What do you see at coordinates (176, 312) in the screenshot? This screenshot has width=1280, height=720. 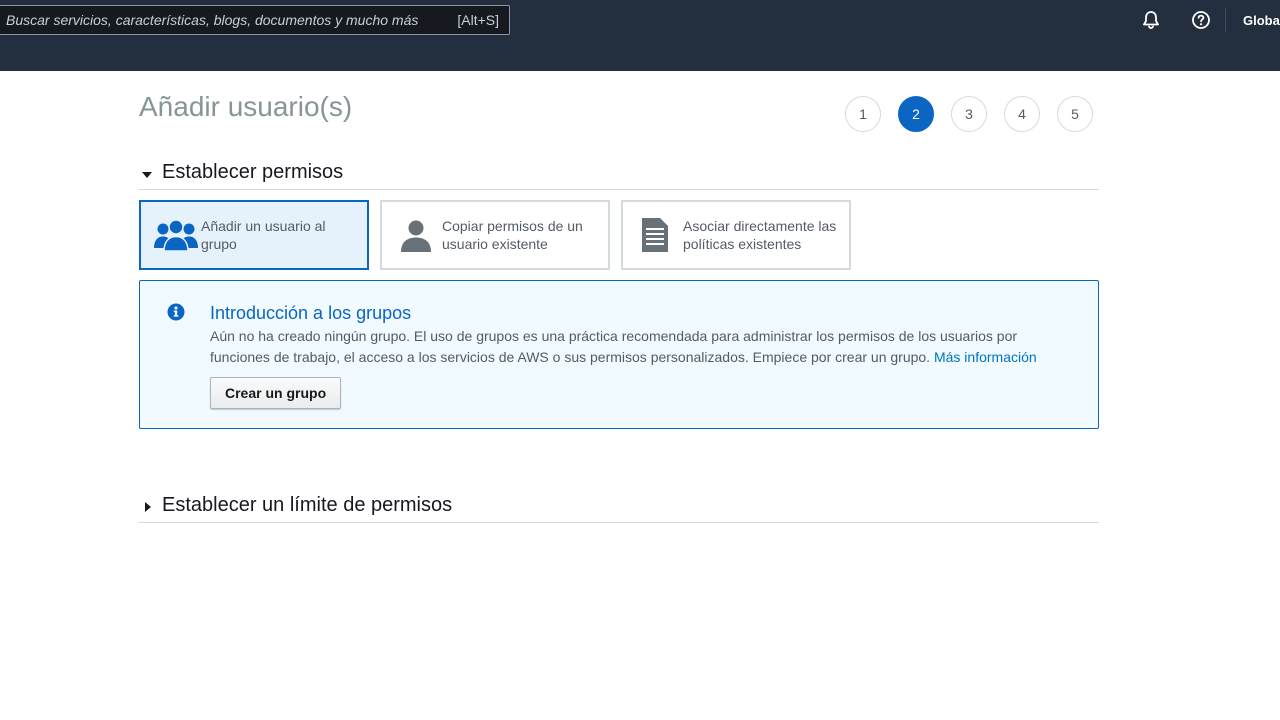 I see `info-icon` at bounding box center [176, 312].